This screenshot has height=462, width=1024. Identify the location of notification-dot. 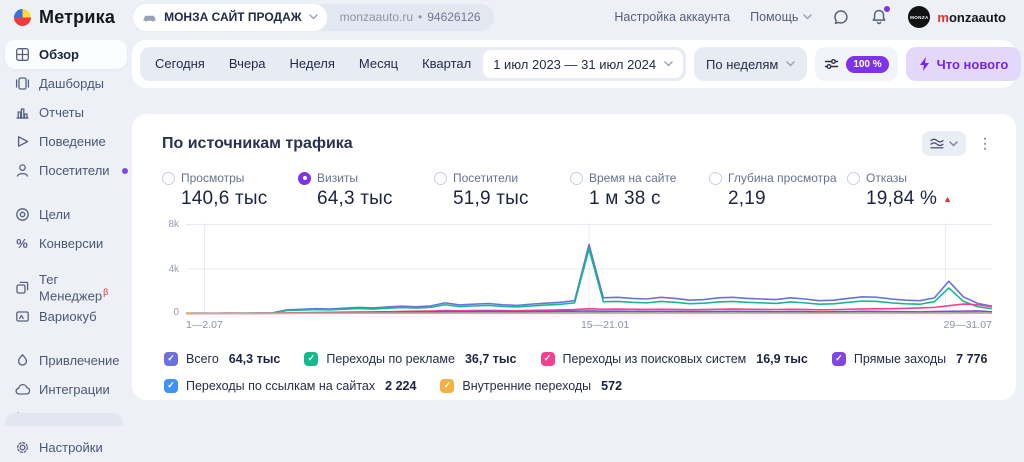
(887, 9).